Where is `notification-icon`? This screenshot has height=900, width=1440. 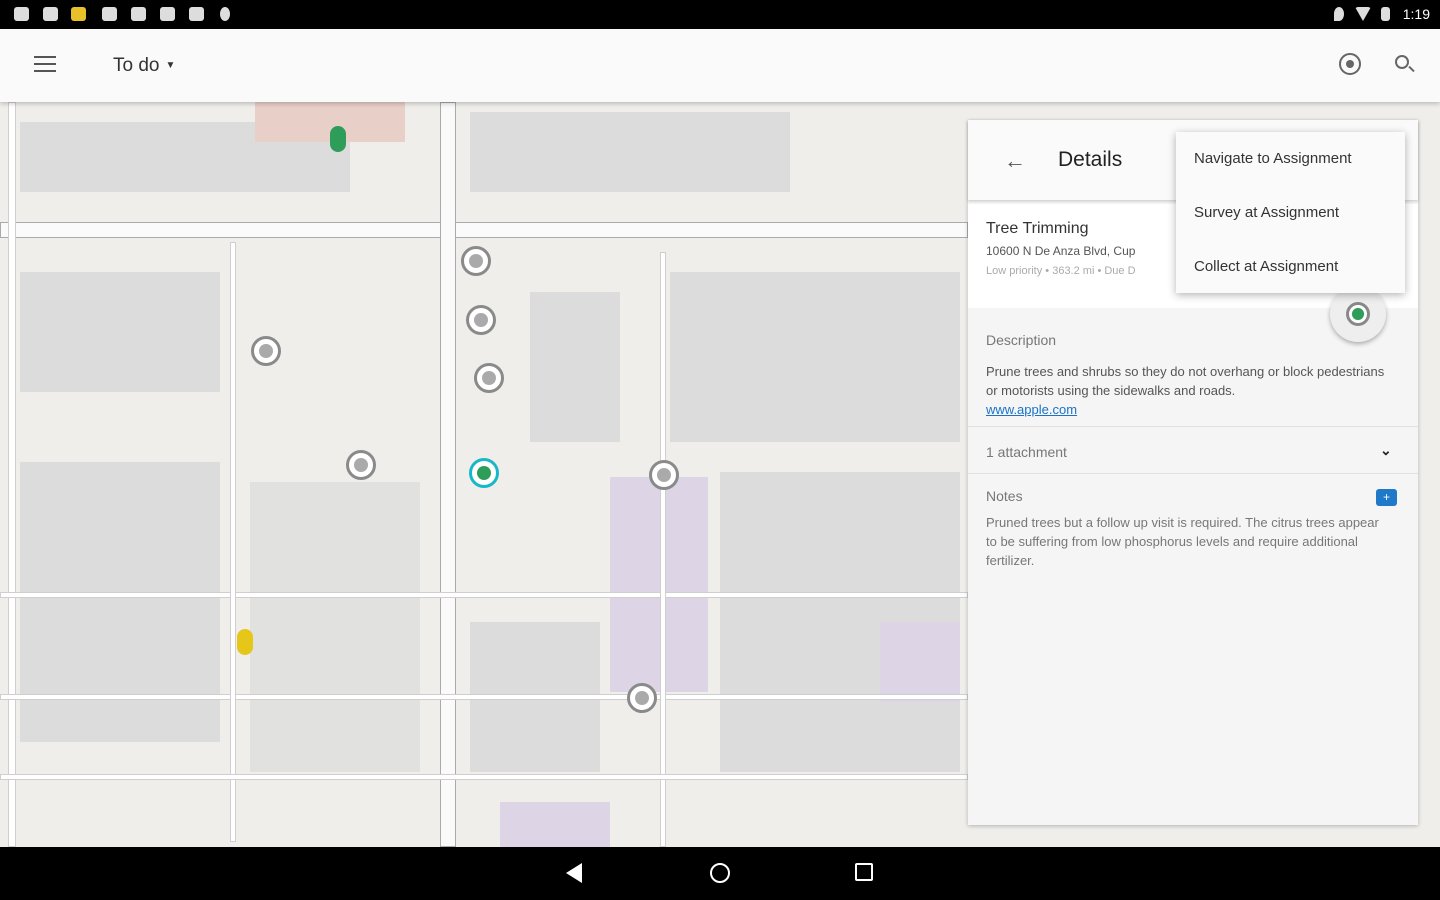 notification-icon is located at coordinates (21, 14).